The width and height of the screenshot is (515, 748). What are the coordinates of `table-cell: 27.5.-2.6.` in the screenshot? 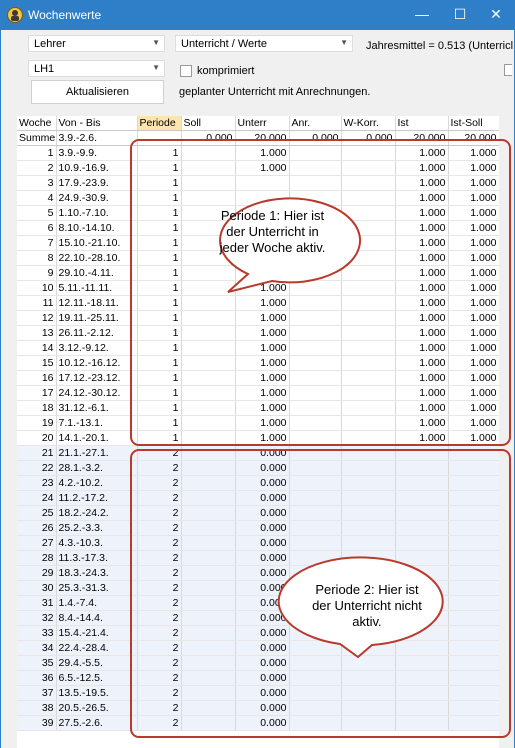 It's located at (97, 723).